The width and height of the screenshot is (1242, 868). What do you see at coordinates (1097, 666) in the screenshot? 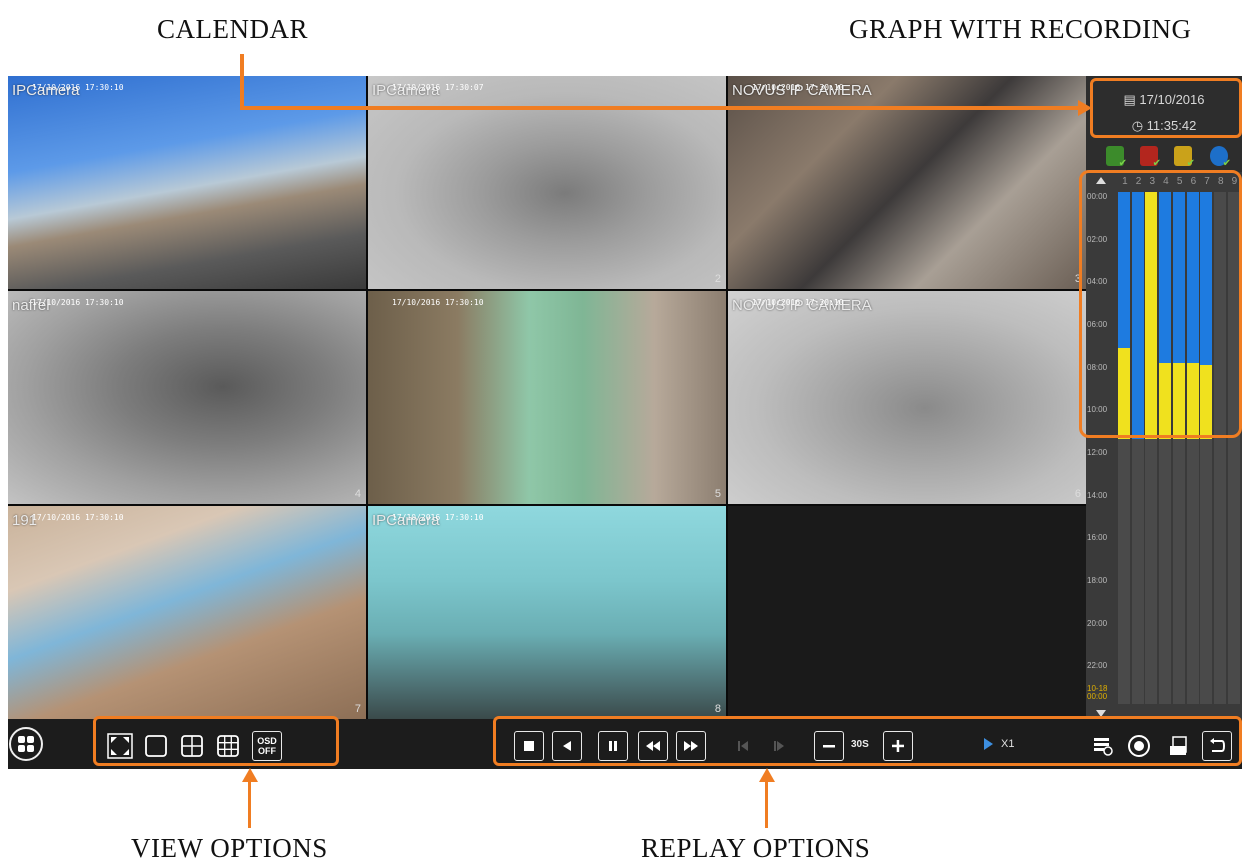
I see `hour-tick-label: 22:00` at bounding box center [1097, 666].